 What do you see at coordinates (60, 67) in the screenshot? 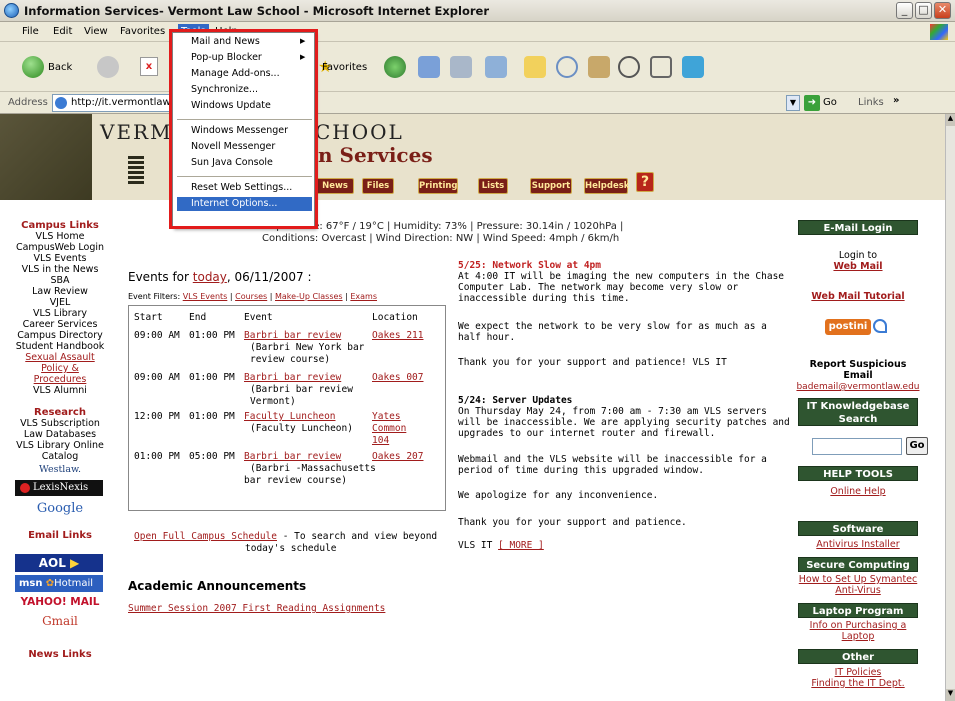
I see `back-label: Back` at bounding box center [60, 67].